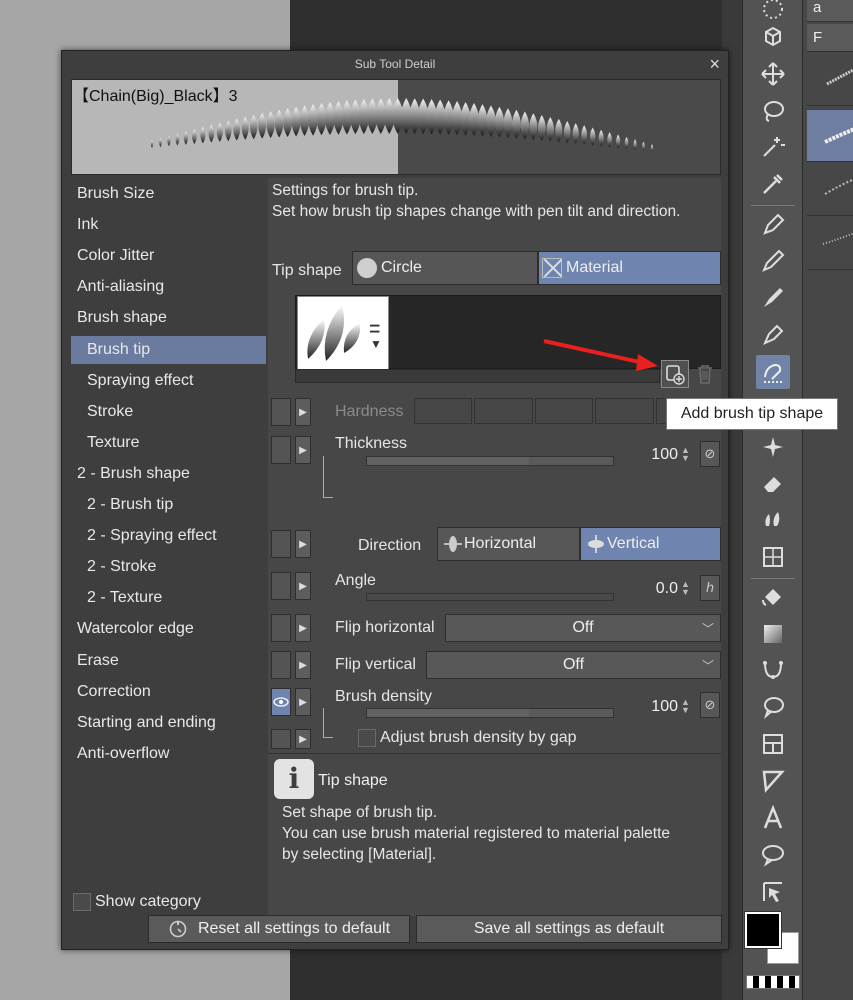 This screenshot has height=1000, width=853. Describe the element at coordinates (773, 634) in the screenshot. I see `gradient-icon` at that location.